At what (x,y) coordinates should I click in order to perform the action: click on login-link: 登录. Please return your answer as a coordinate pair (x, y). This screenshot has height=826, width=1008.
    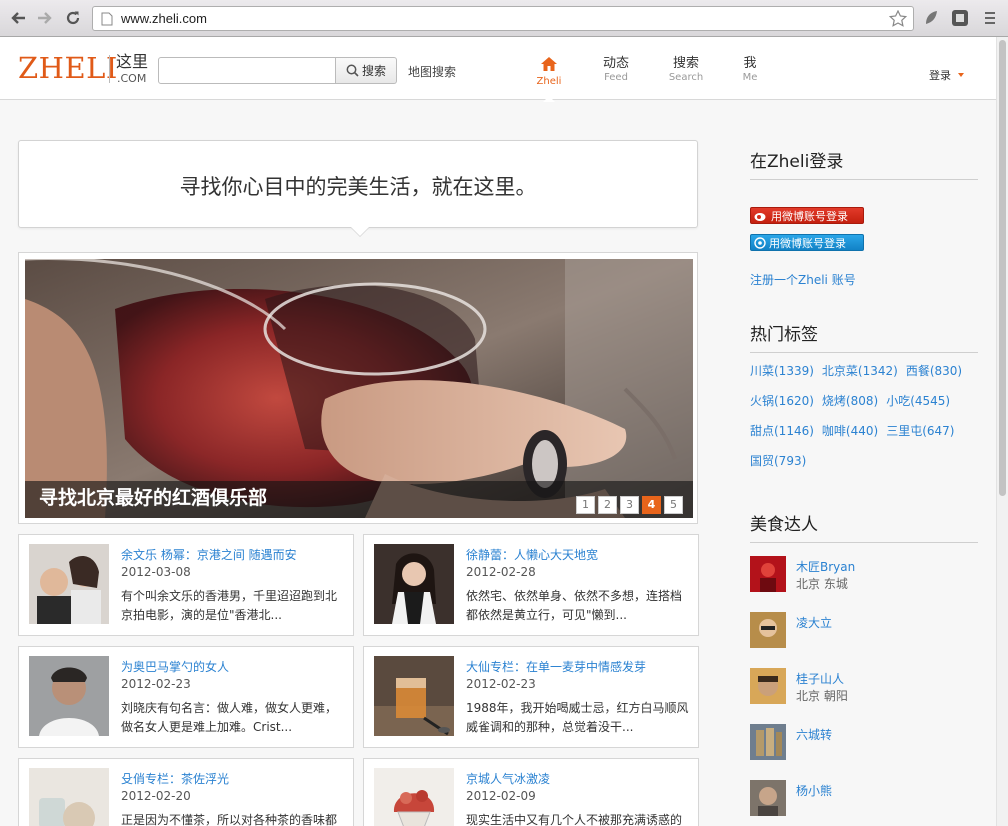
    Looking at the image, I should click on (940, 75).